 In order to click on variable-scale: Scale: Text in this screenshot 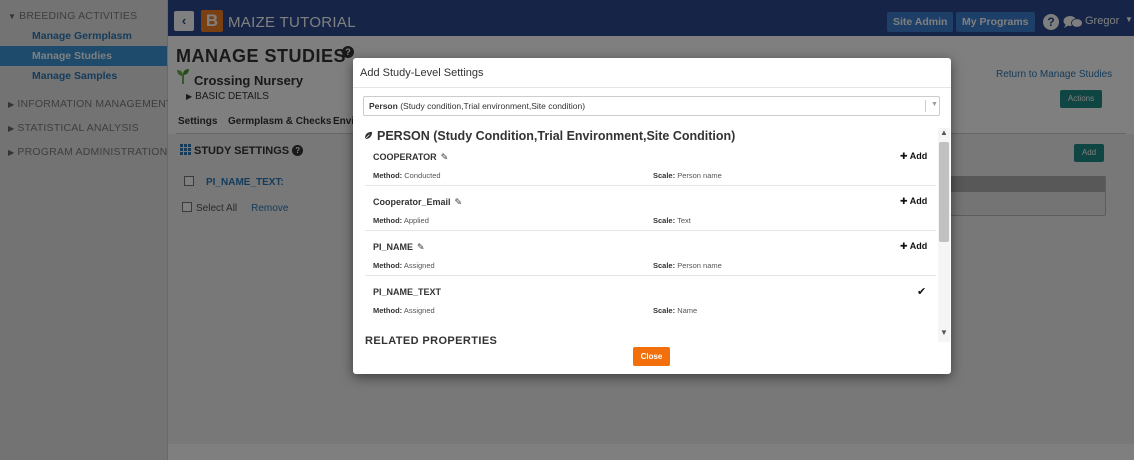, I will do `click(672, 220)`.